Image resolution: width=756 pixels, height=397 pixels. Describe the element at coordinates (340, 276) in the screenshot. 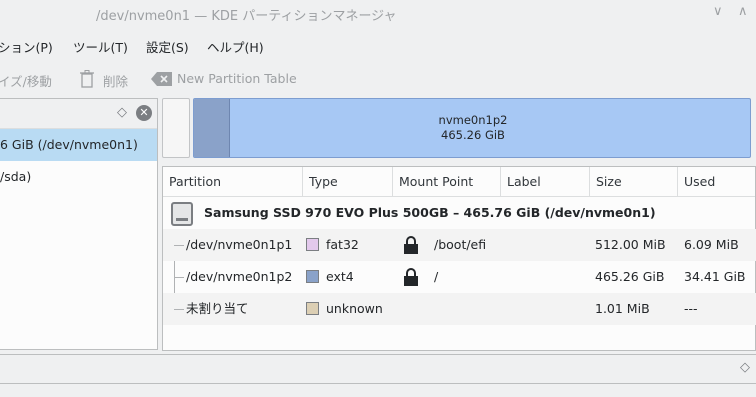

I see `partition-type: ext4` at that location.